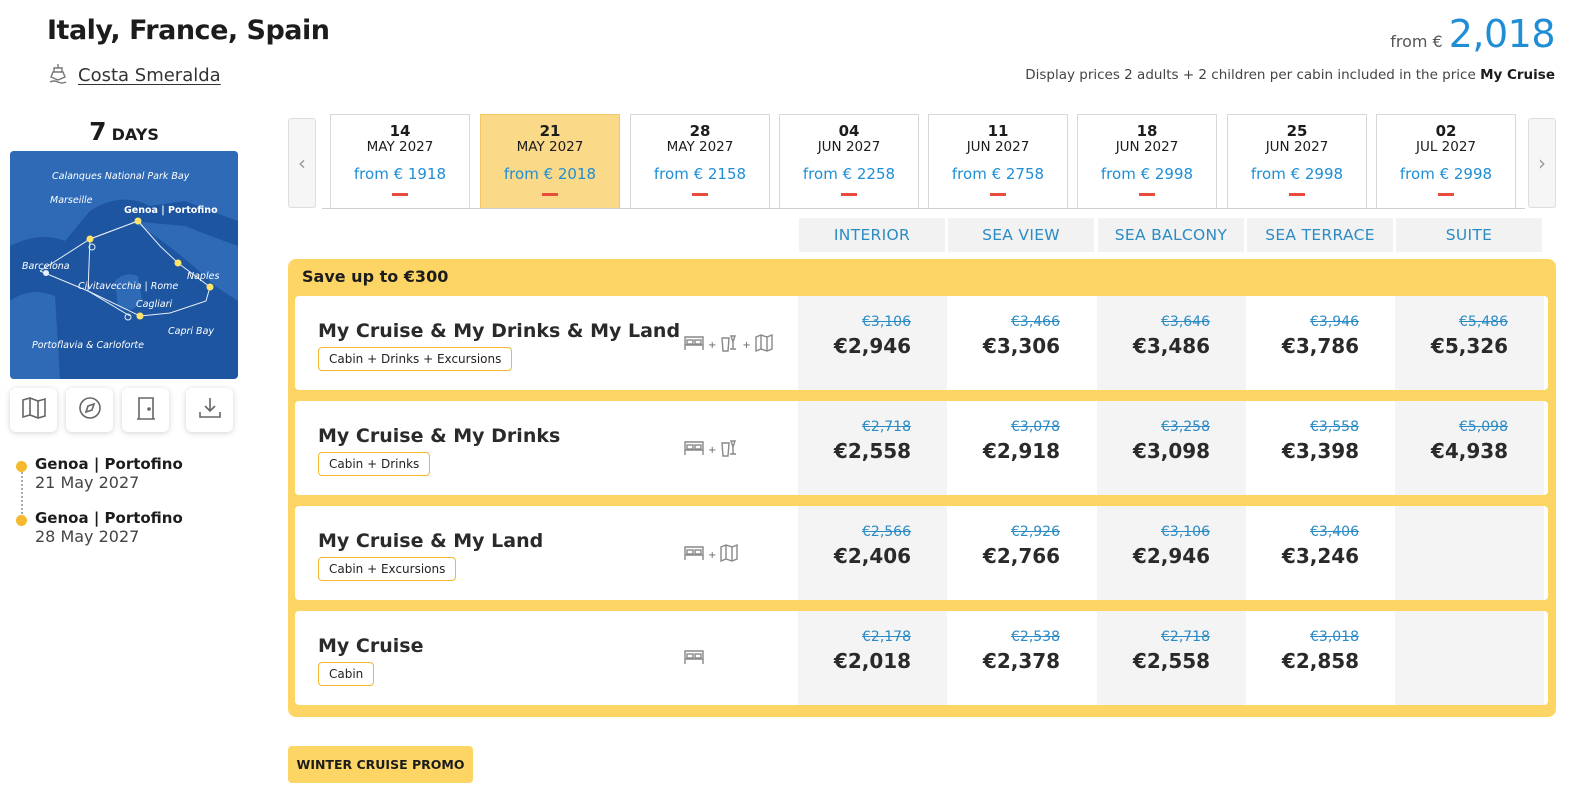 This screenshot has height=800, width=1583. I want to click on package-name: My Cruise & My Drinks & My Land, so click(499, 331).